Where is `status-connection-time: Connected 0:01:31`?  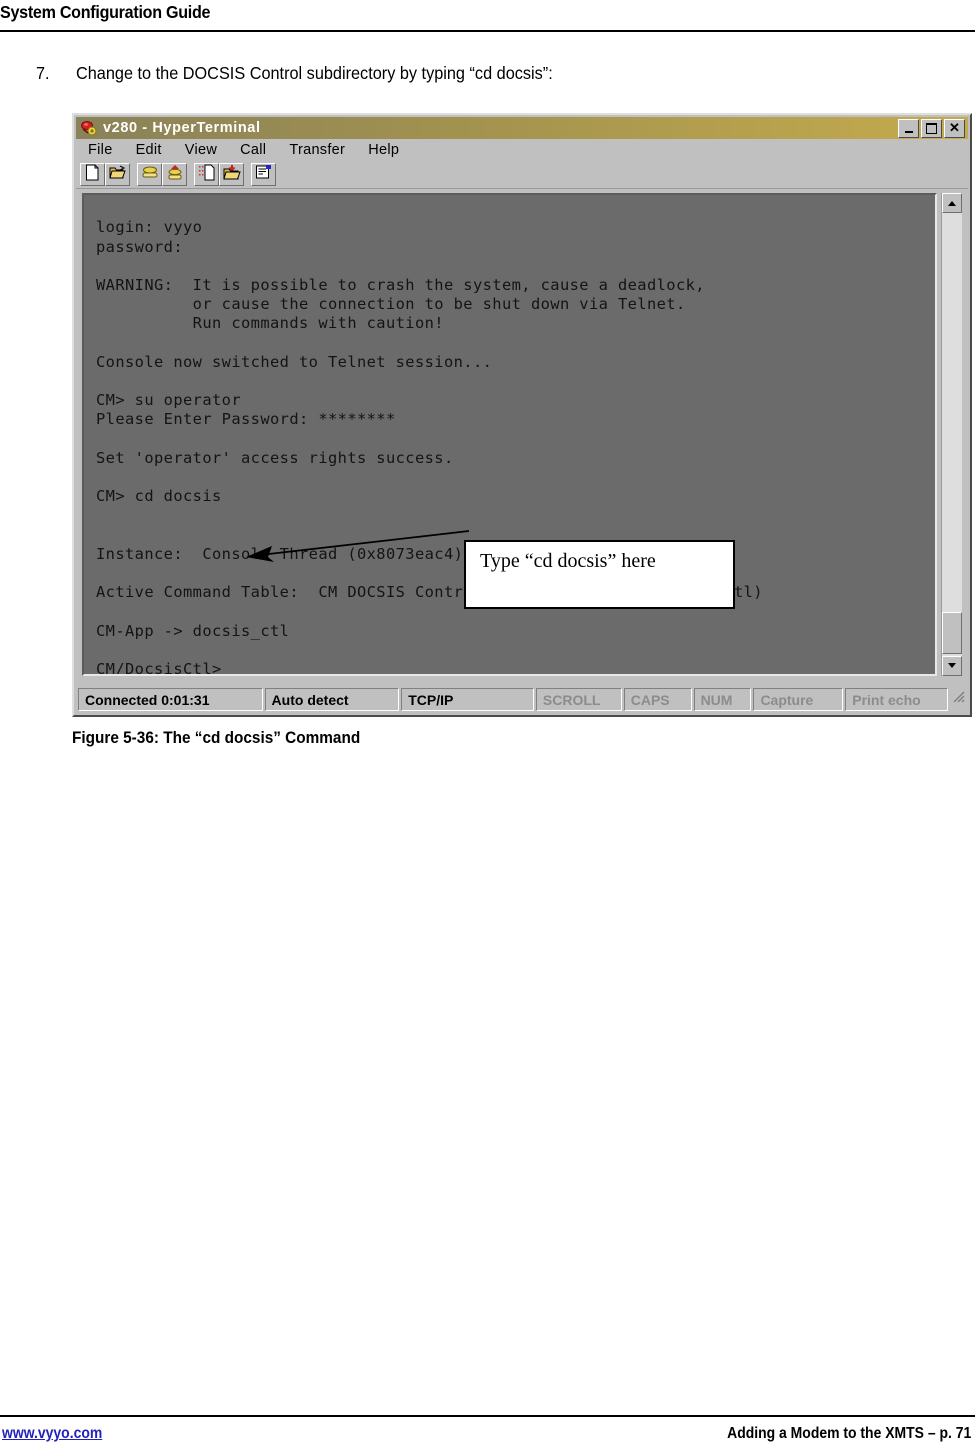
status-connection-time: Connected 0:01:31 is located at coordinates (170, 699).